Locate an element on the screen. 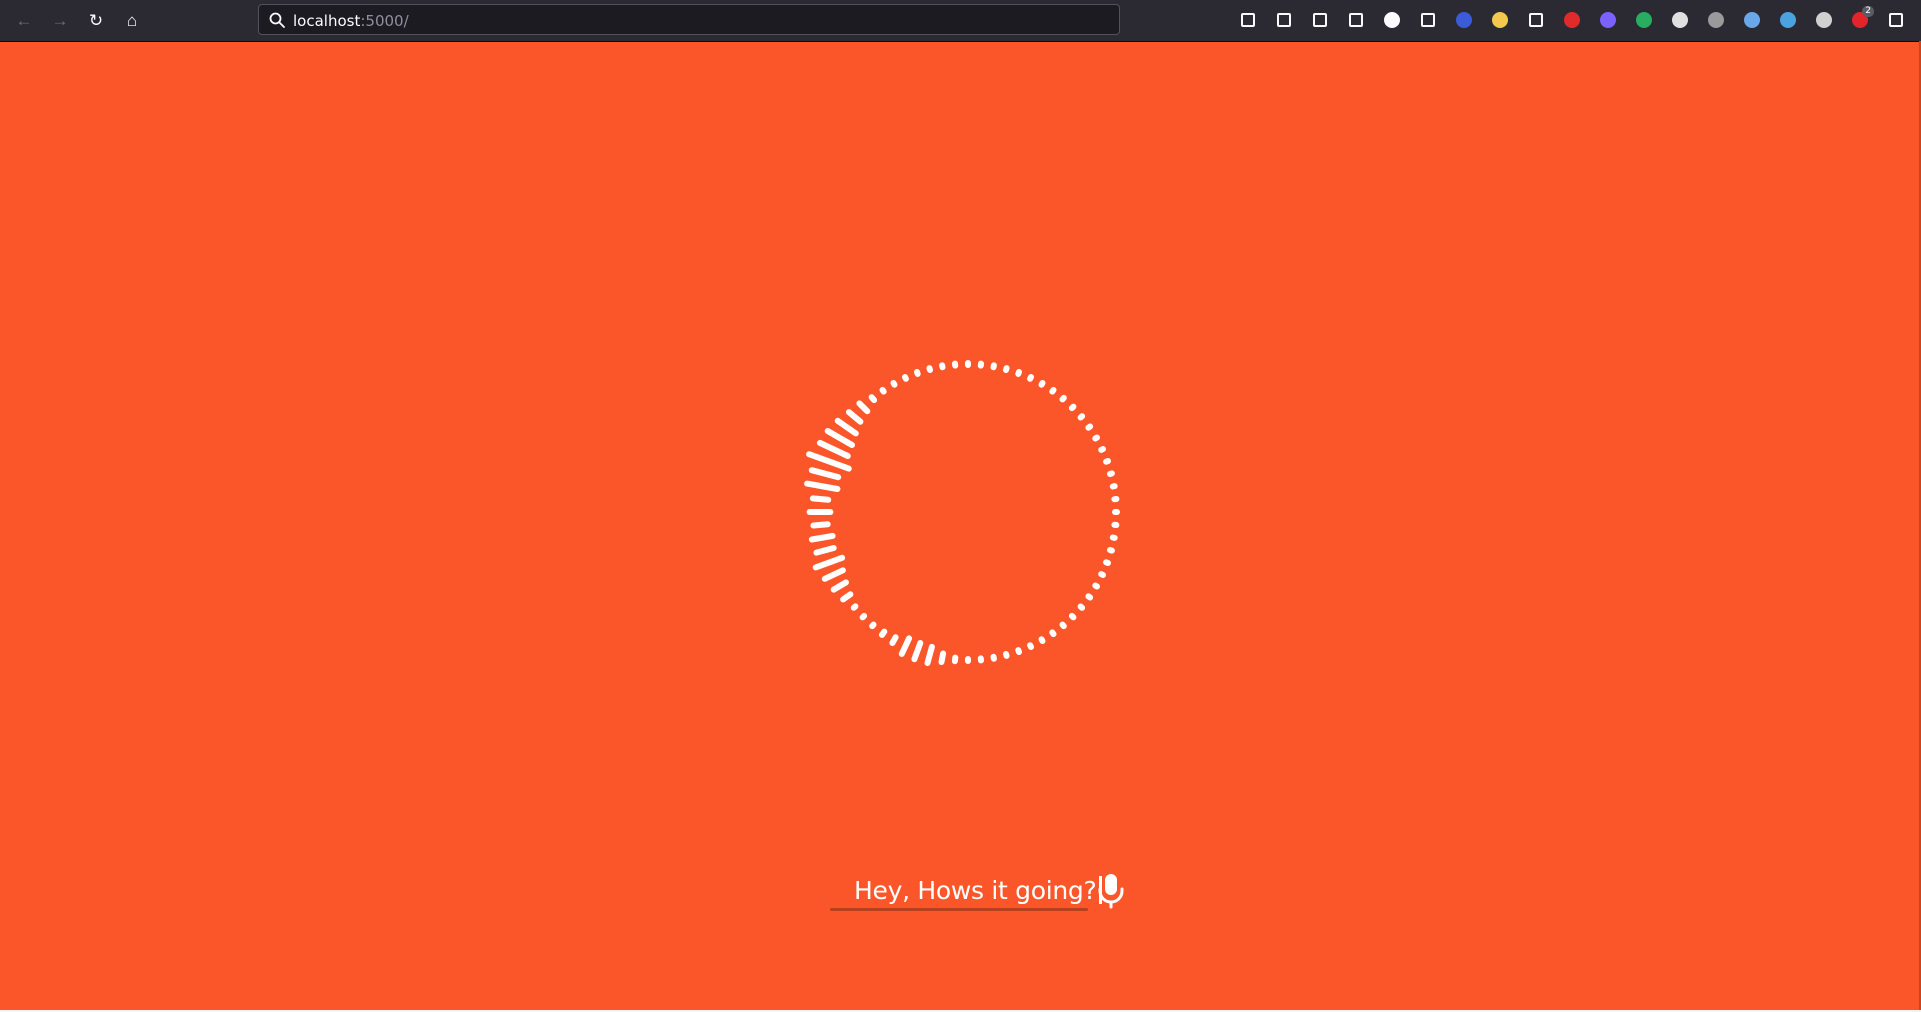 The width and height of the screenshot is (1921, 1012). downloads-icon is located at coordinates (1284, 20).